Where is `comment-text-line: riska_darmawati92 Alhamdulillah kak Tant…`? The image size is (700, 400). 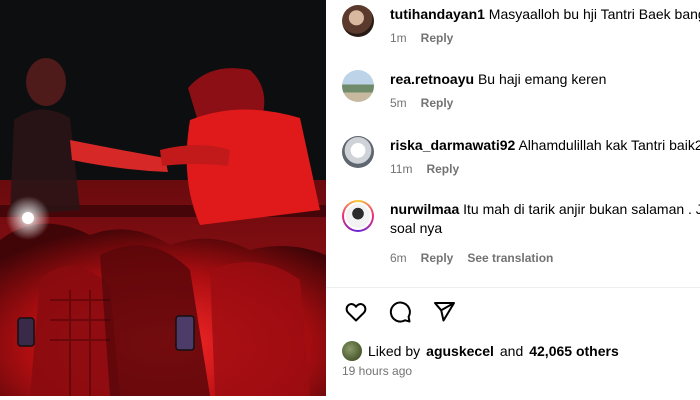
comment-text-line: riska_darmawati92 Alhamdulillah kak Tant… is located at coordinates (545, 145).